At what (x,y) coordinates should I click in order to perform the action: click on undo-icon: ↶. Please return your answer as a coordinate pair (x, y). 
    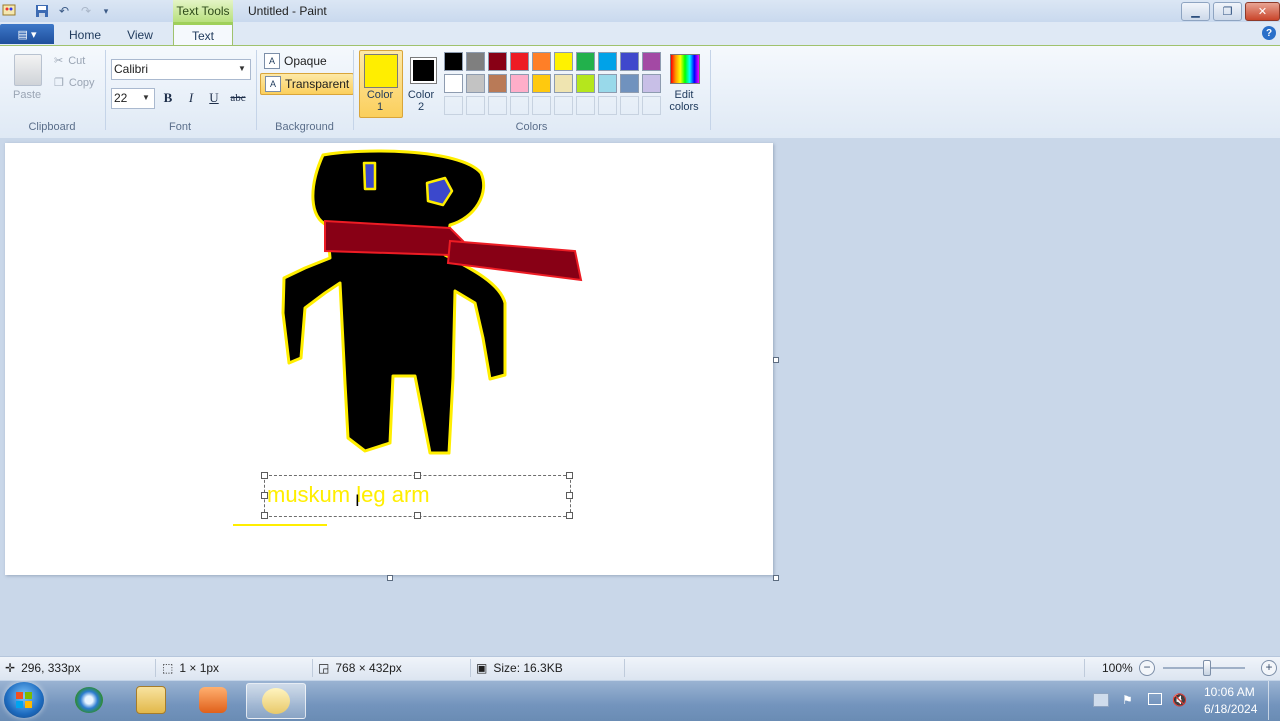
    Looking at the image, I should click on (64, 11).